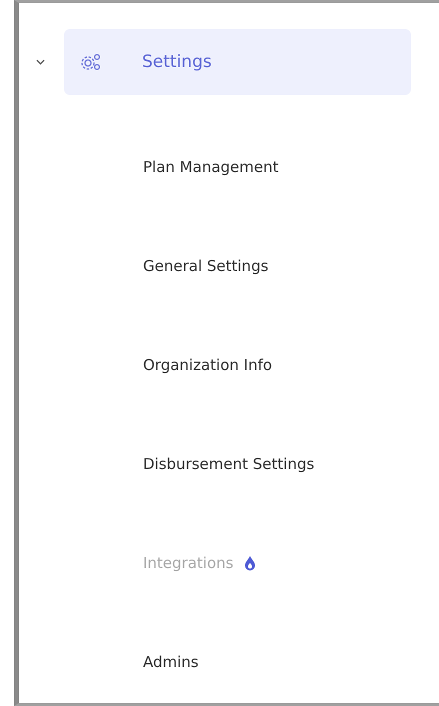 The image size is (439, 706). What do you see at coordinates (237, 62) in the screenshot?
I see `settings-nav-item: Settings` at bounding box center [237, 62].